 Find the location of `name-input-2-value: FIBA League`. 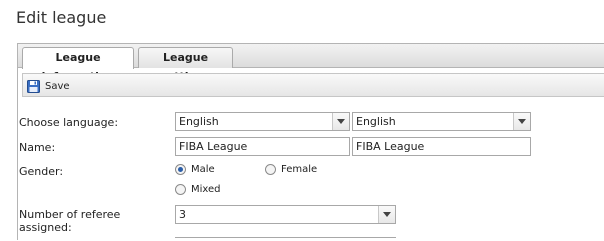

name-input-2-value: FIBA League is located at coordinates (390, 146).